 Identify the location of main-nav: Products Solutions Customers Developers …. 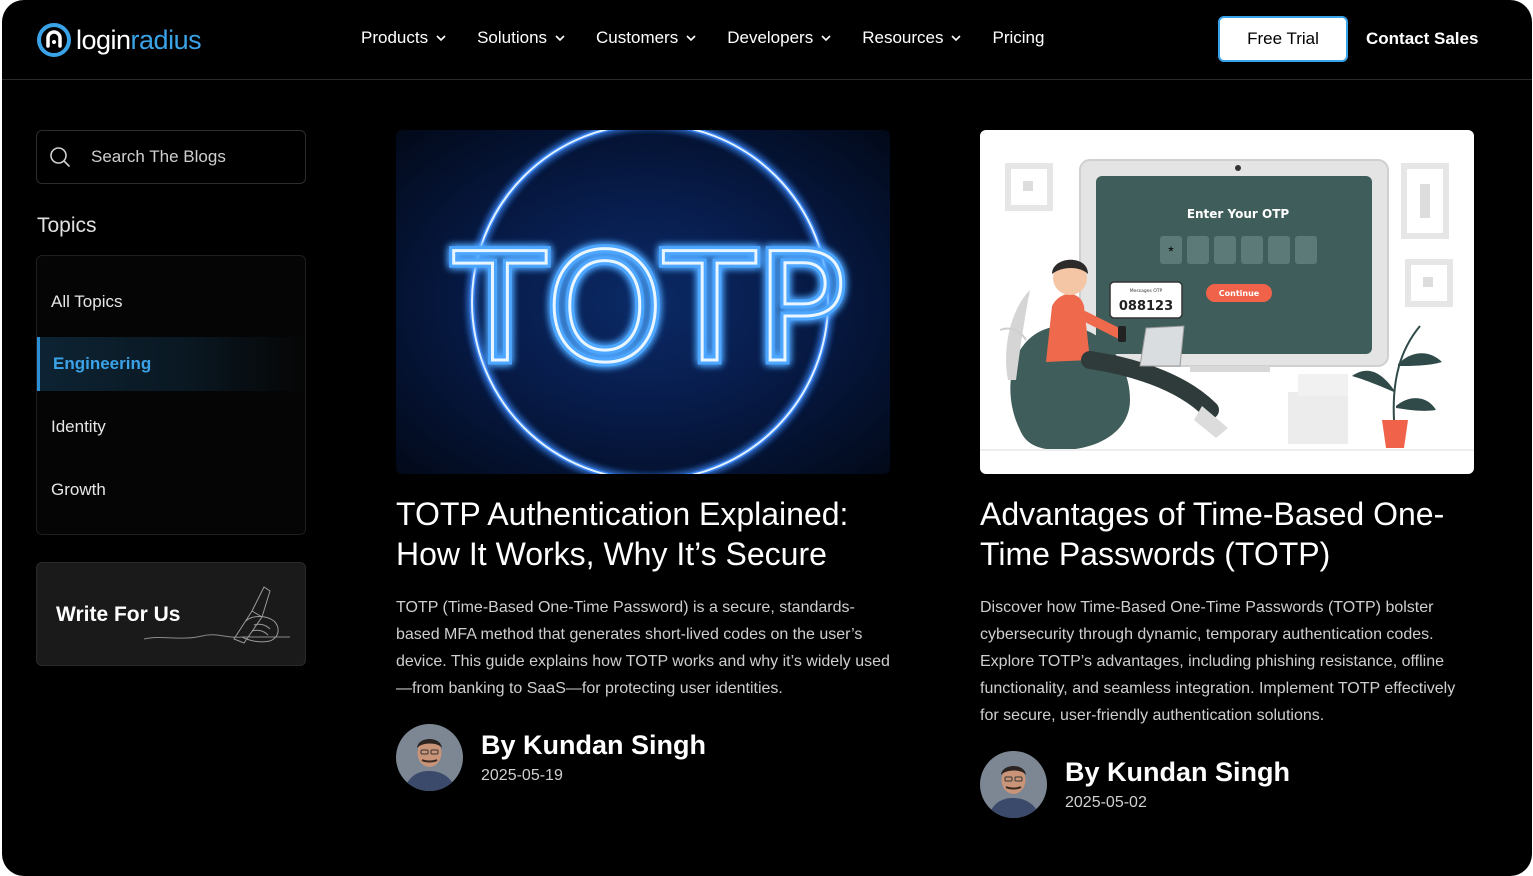
(717, 38).